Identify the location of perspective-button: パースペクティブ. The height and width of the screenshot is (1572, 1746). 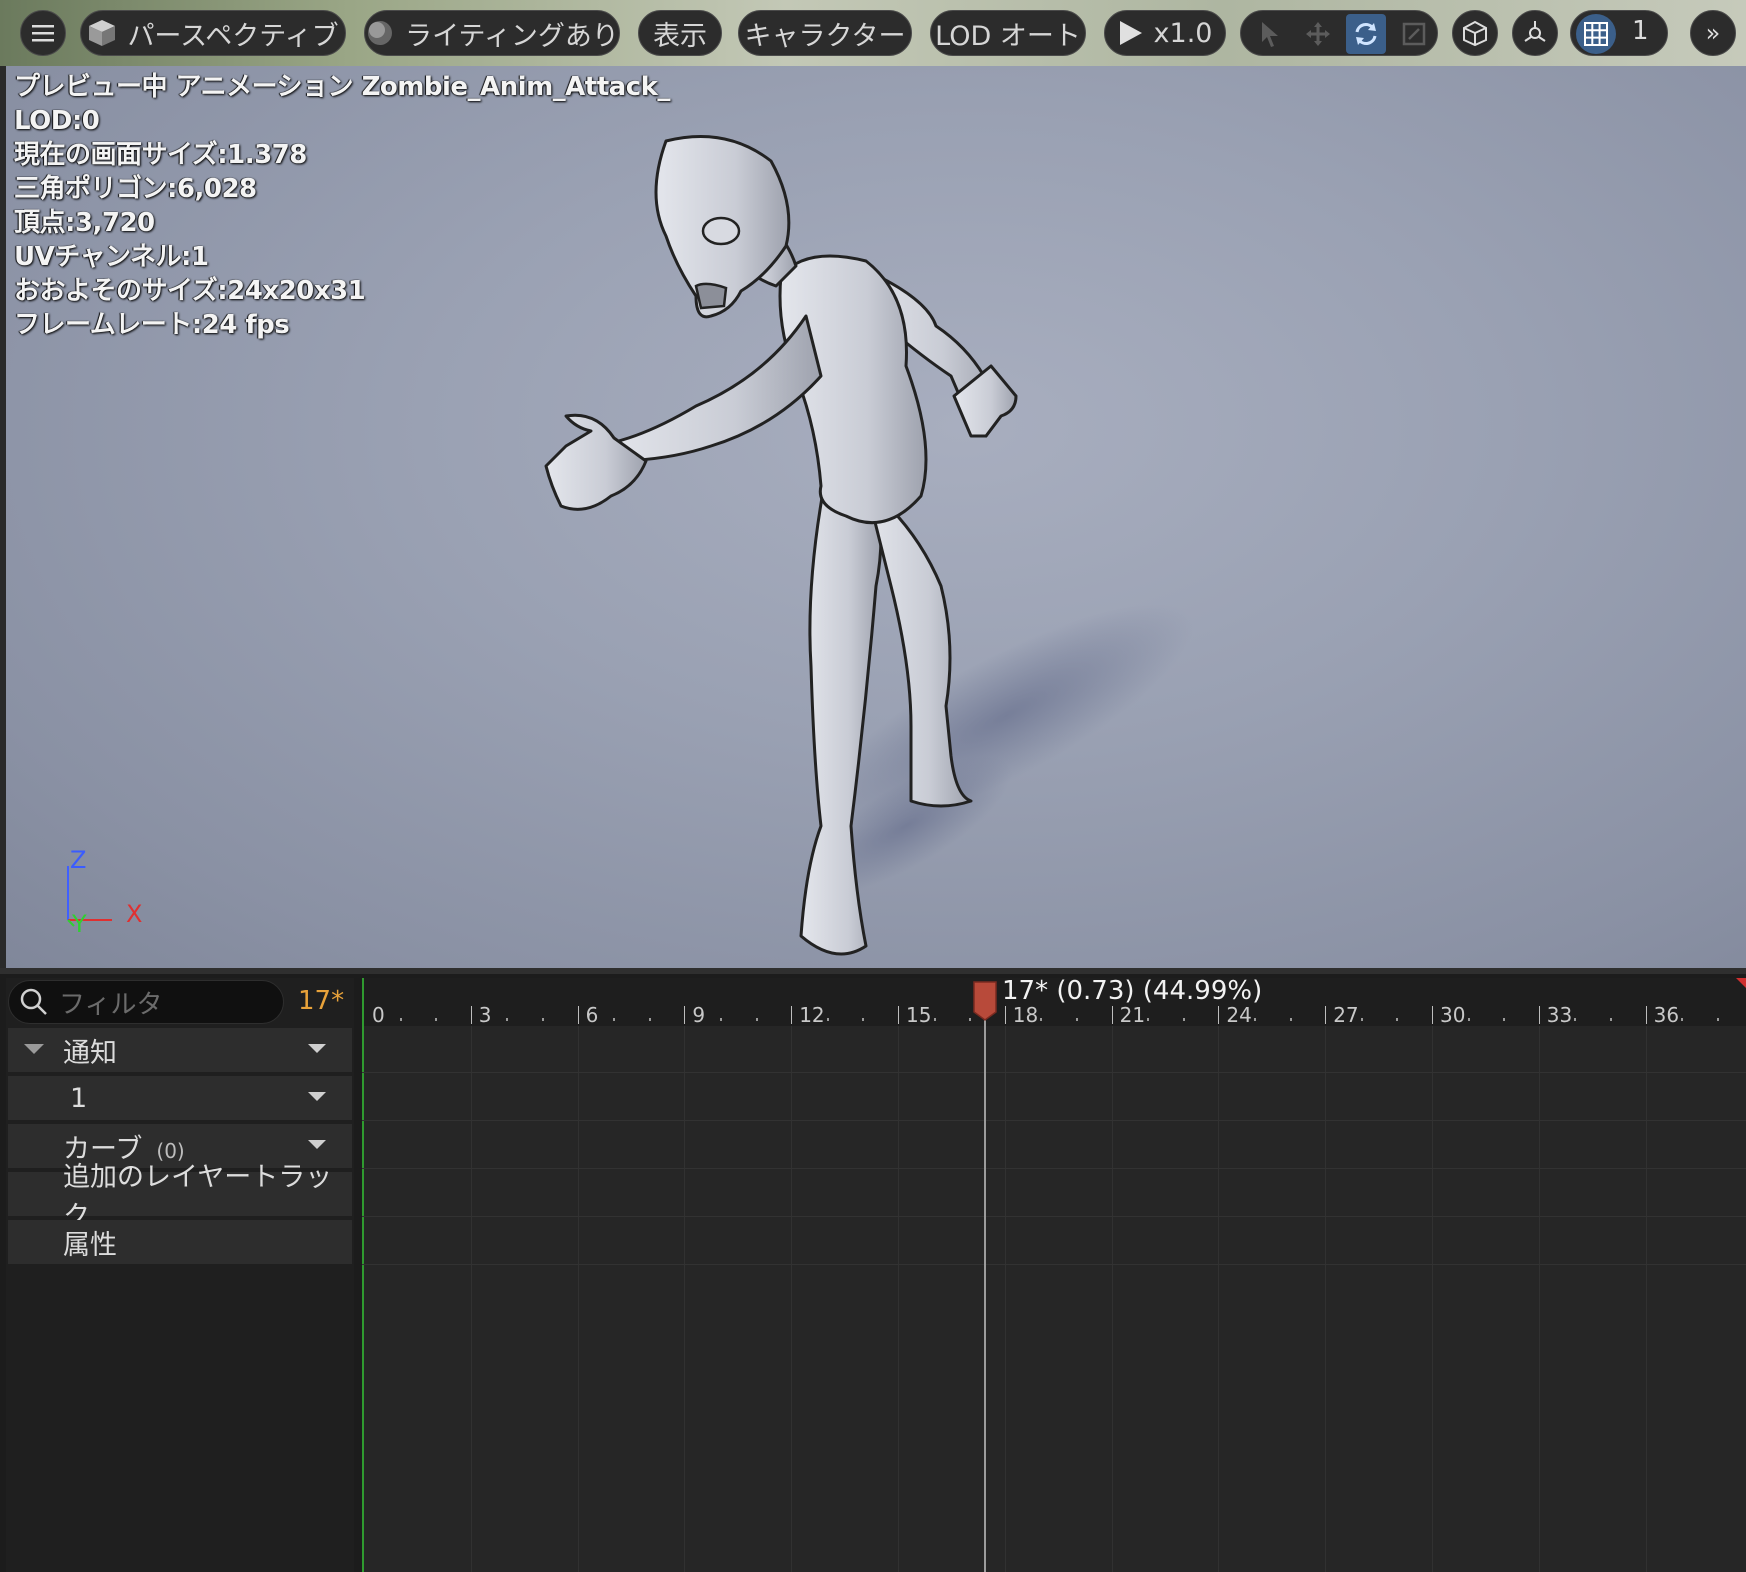
(213, 33).